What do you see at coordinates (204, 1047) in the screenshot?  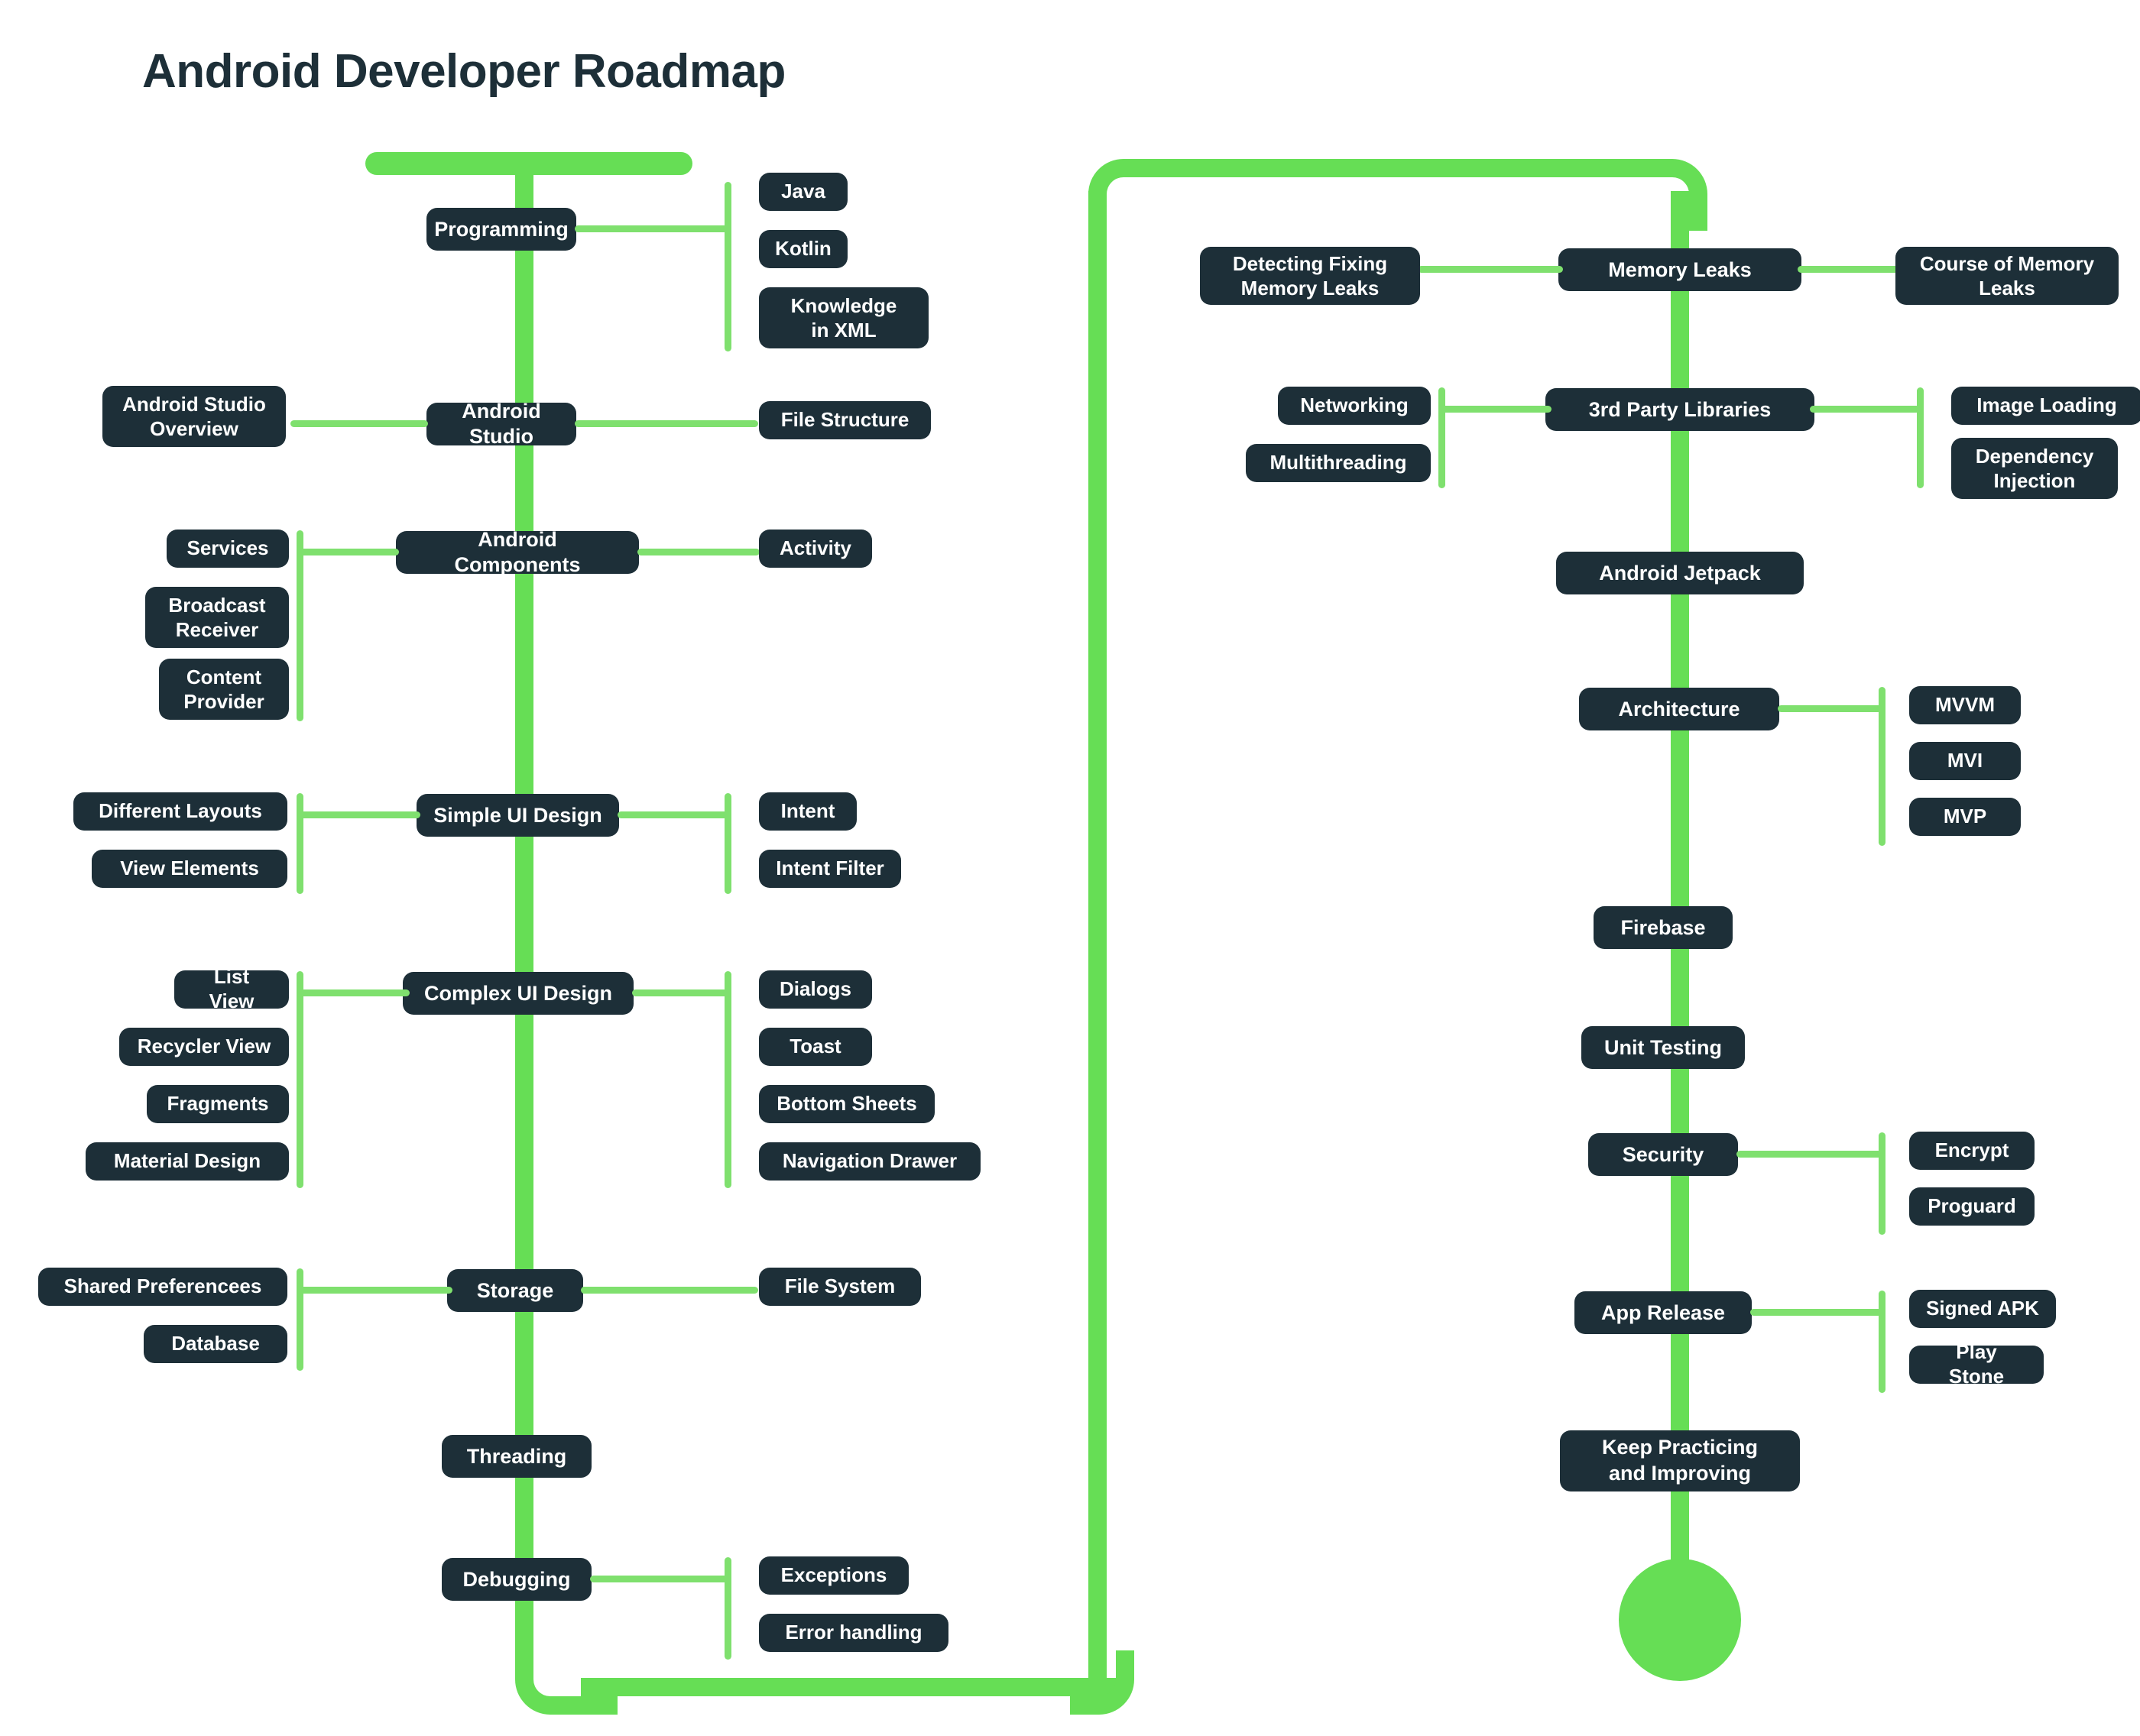 I see `node-recycler-view: Recycler View` at bounding box center [204, 1047].